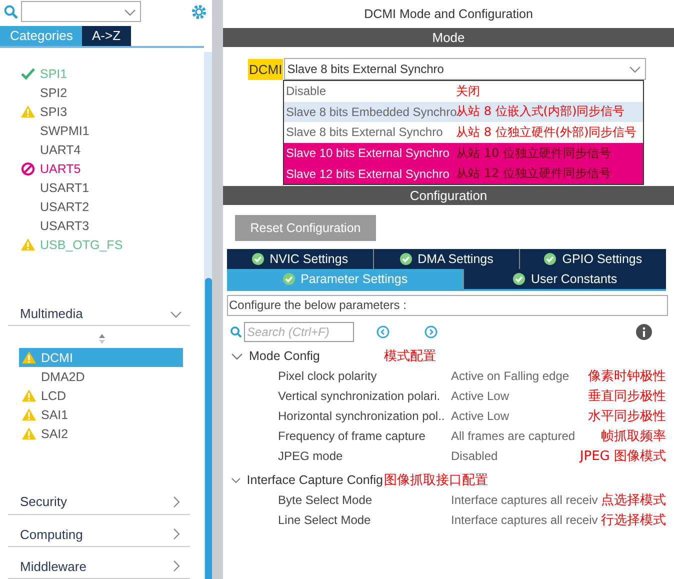  I want to click on dropdown-option: Disable, so click(370, 91).